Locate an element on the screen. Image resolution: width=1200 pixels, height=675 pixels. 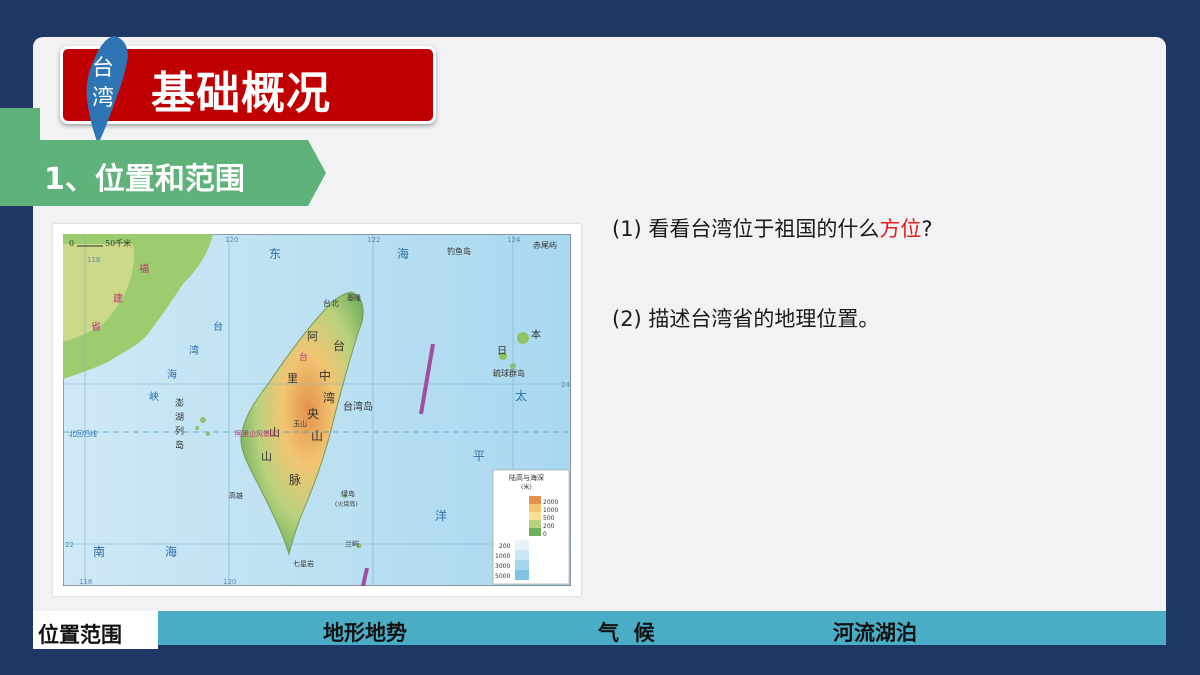
svg-text: 124 is located at coordinates (514, 240).